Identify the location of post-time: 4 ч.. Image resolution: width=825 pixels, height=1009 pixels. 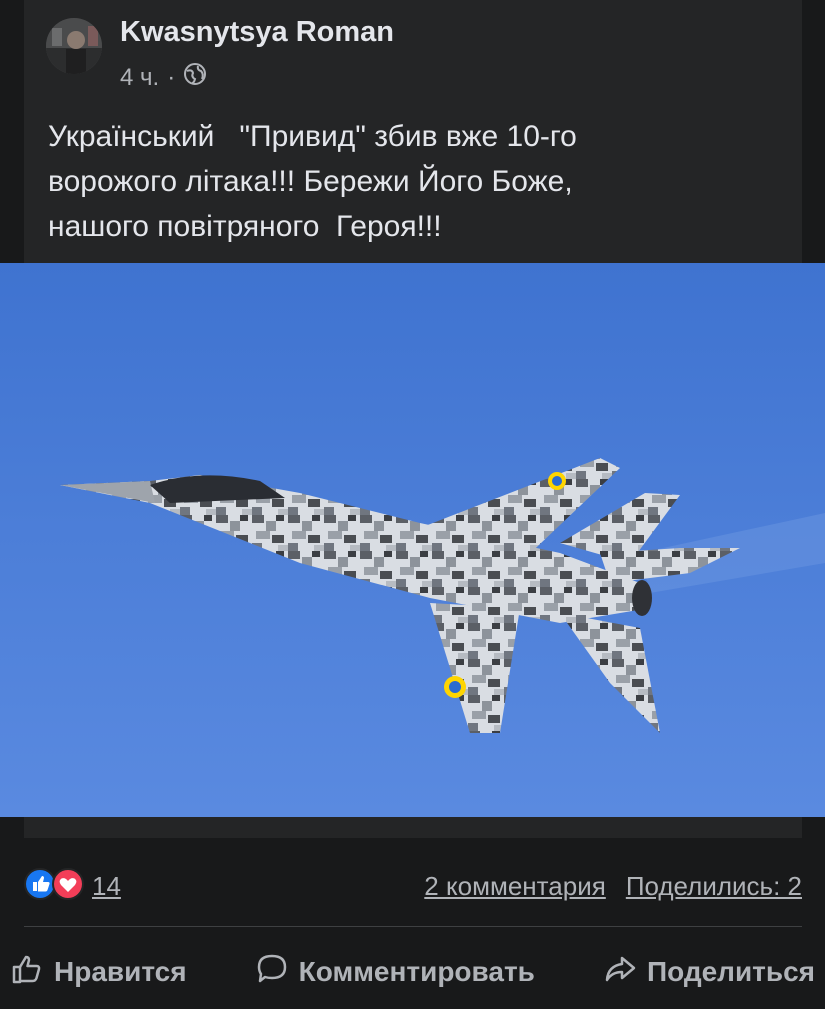
(139, 78).